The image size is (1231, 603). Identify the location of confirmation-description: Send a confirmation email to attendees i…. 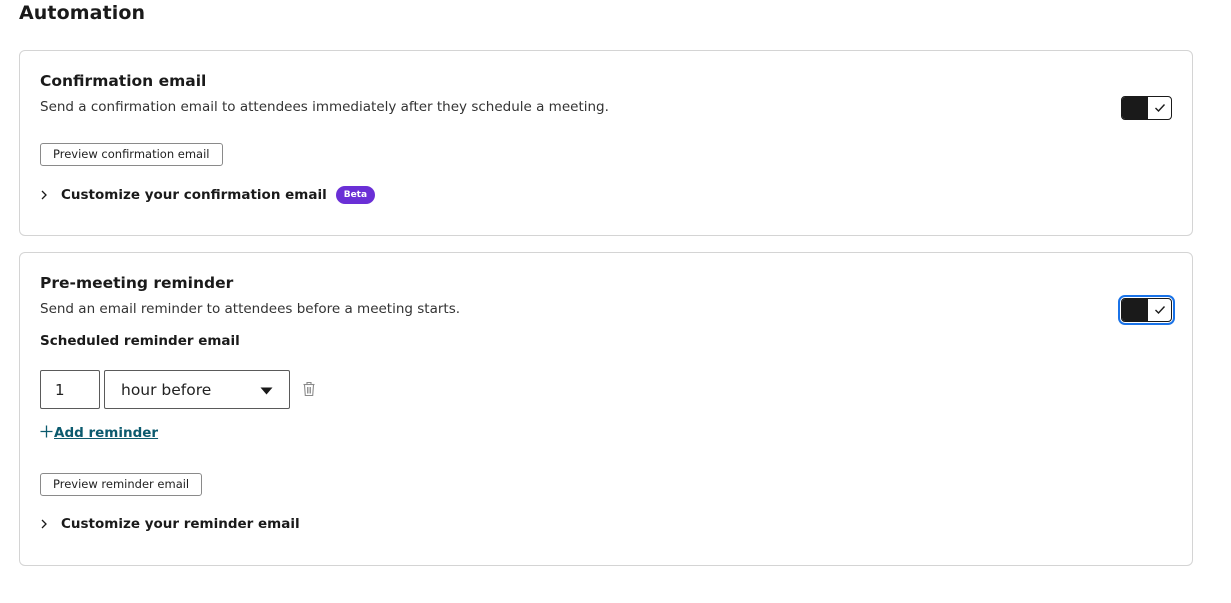
(324, 107).